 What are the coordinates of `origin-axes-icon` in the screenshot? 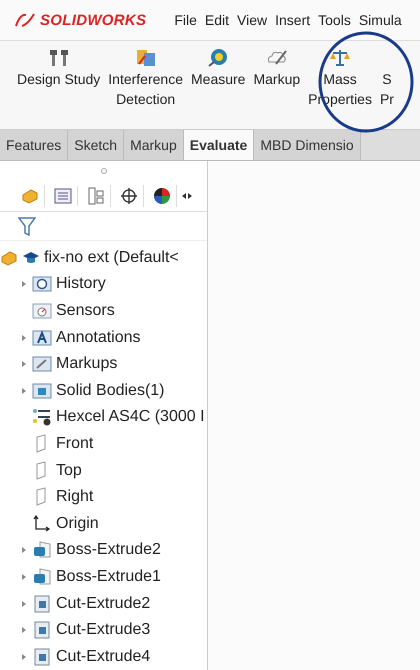 It's located at (42, 524).